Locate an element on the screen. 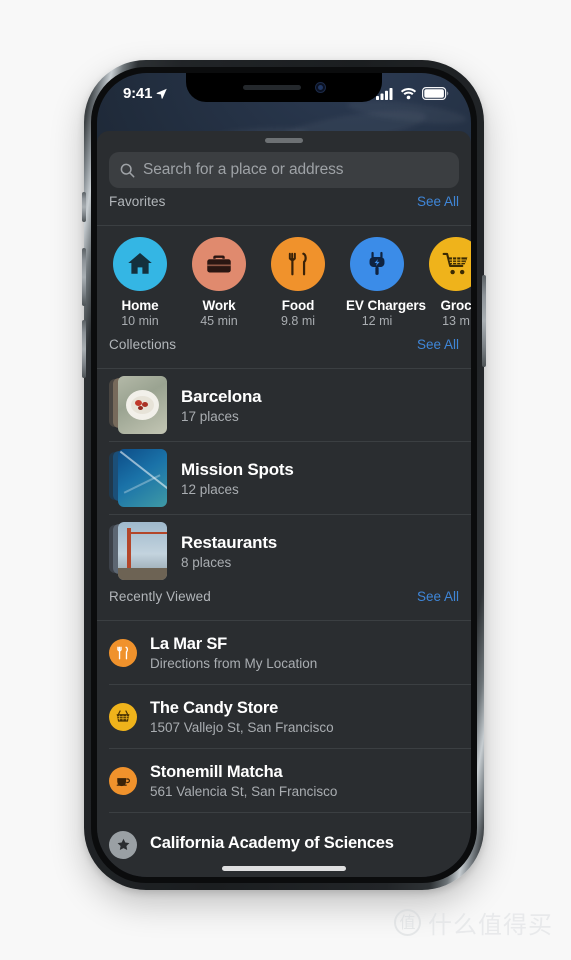 The image size is (571, 960). favorite-item-food: Food 9.8 mi is located at coordinates (298, 282).